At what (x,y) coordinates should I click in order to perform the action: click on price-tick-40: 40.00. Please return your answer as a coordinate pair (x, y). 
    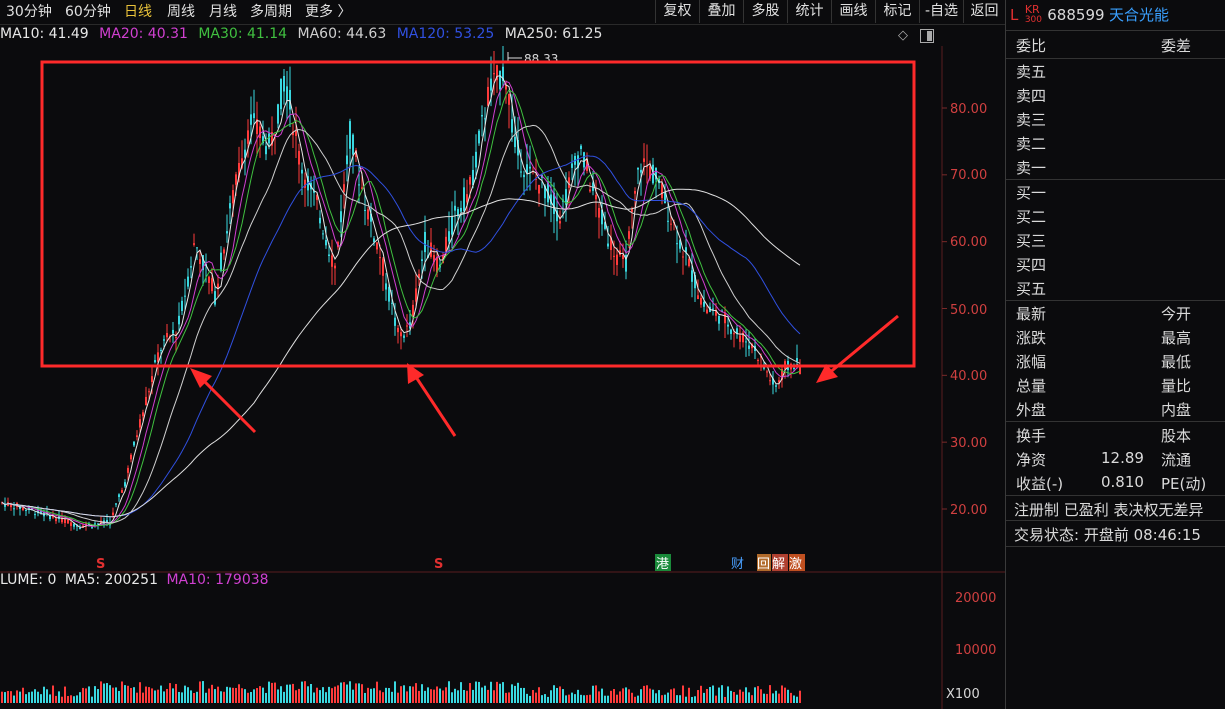
    Looking at the image, I should click on (968, 376).